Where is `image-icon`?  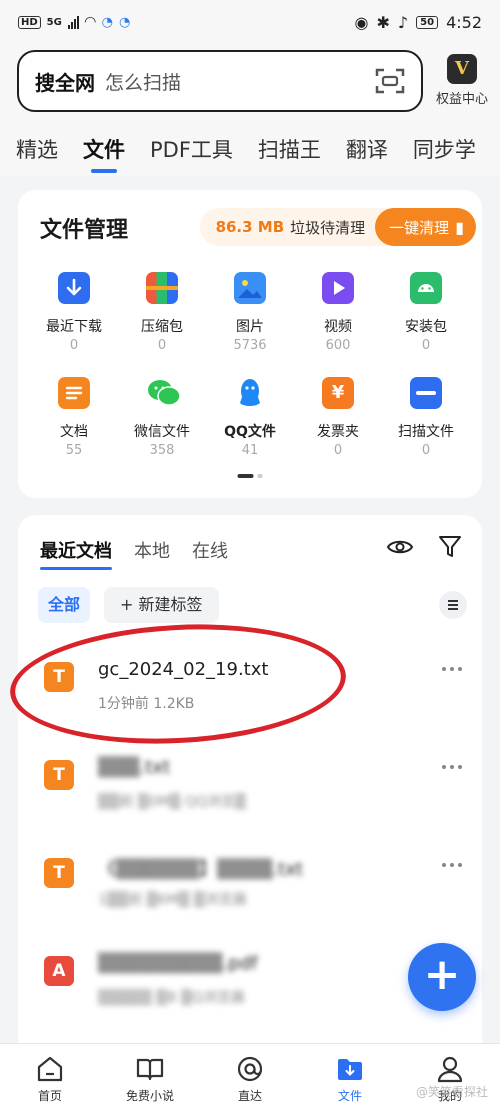
image-icon is located at coordinates (250, 288).